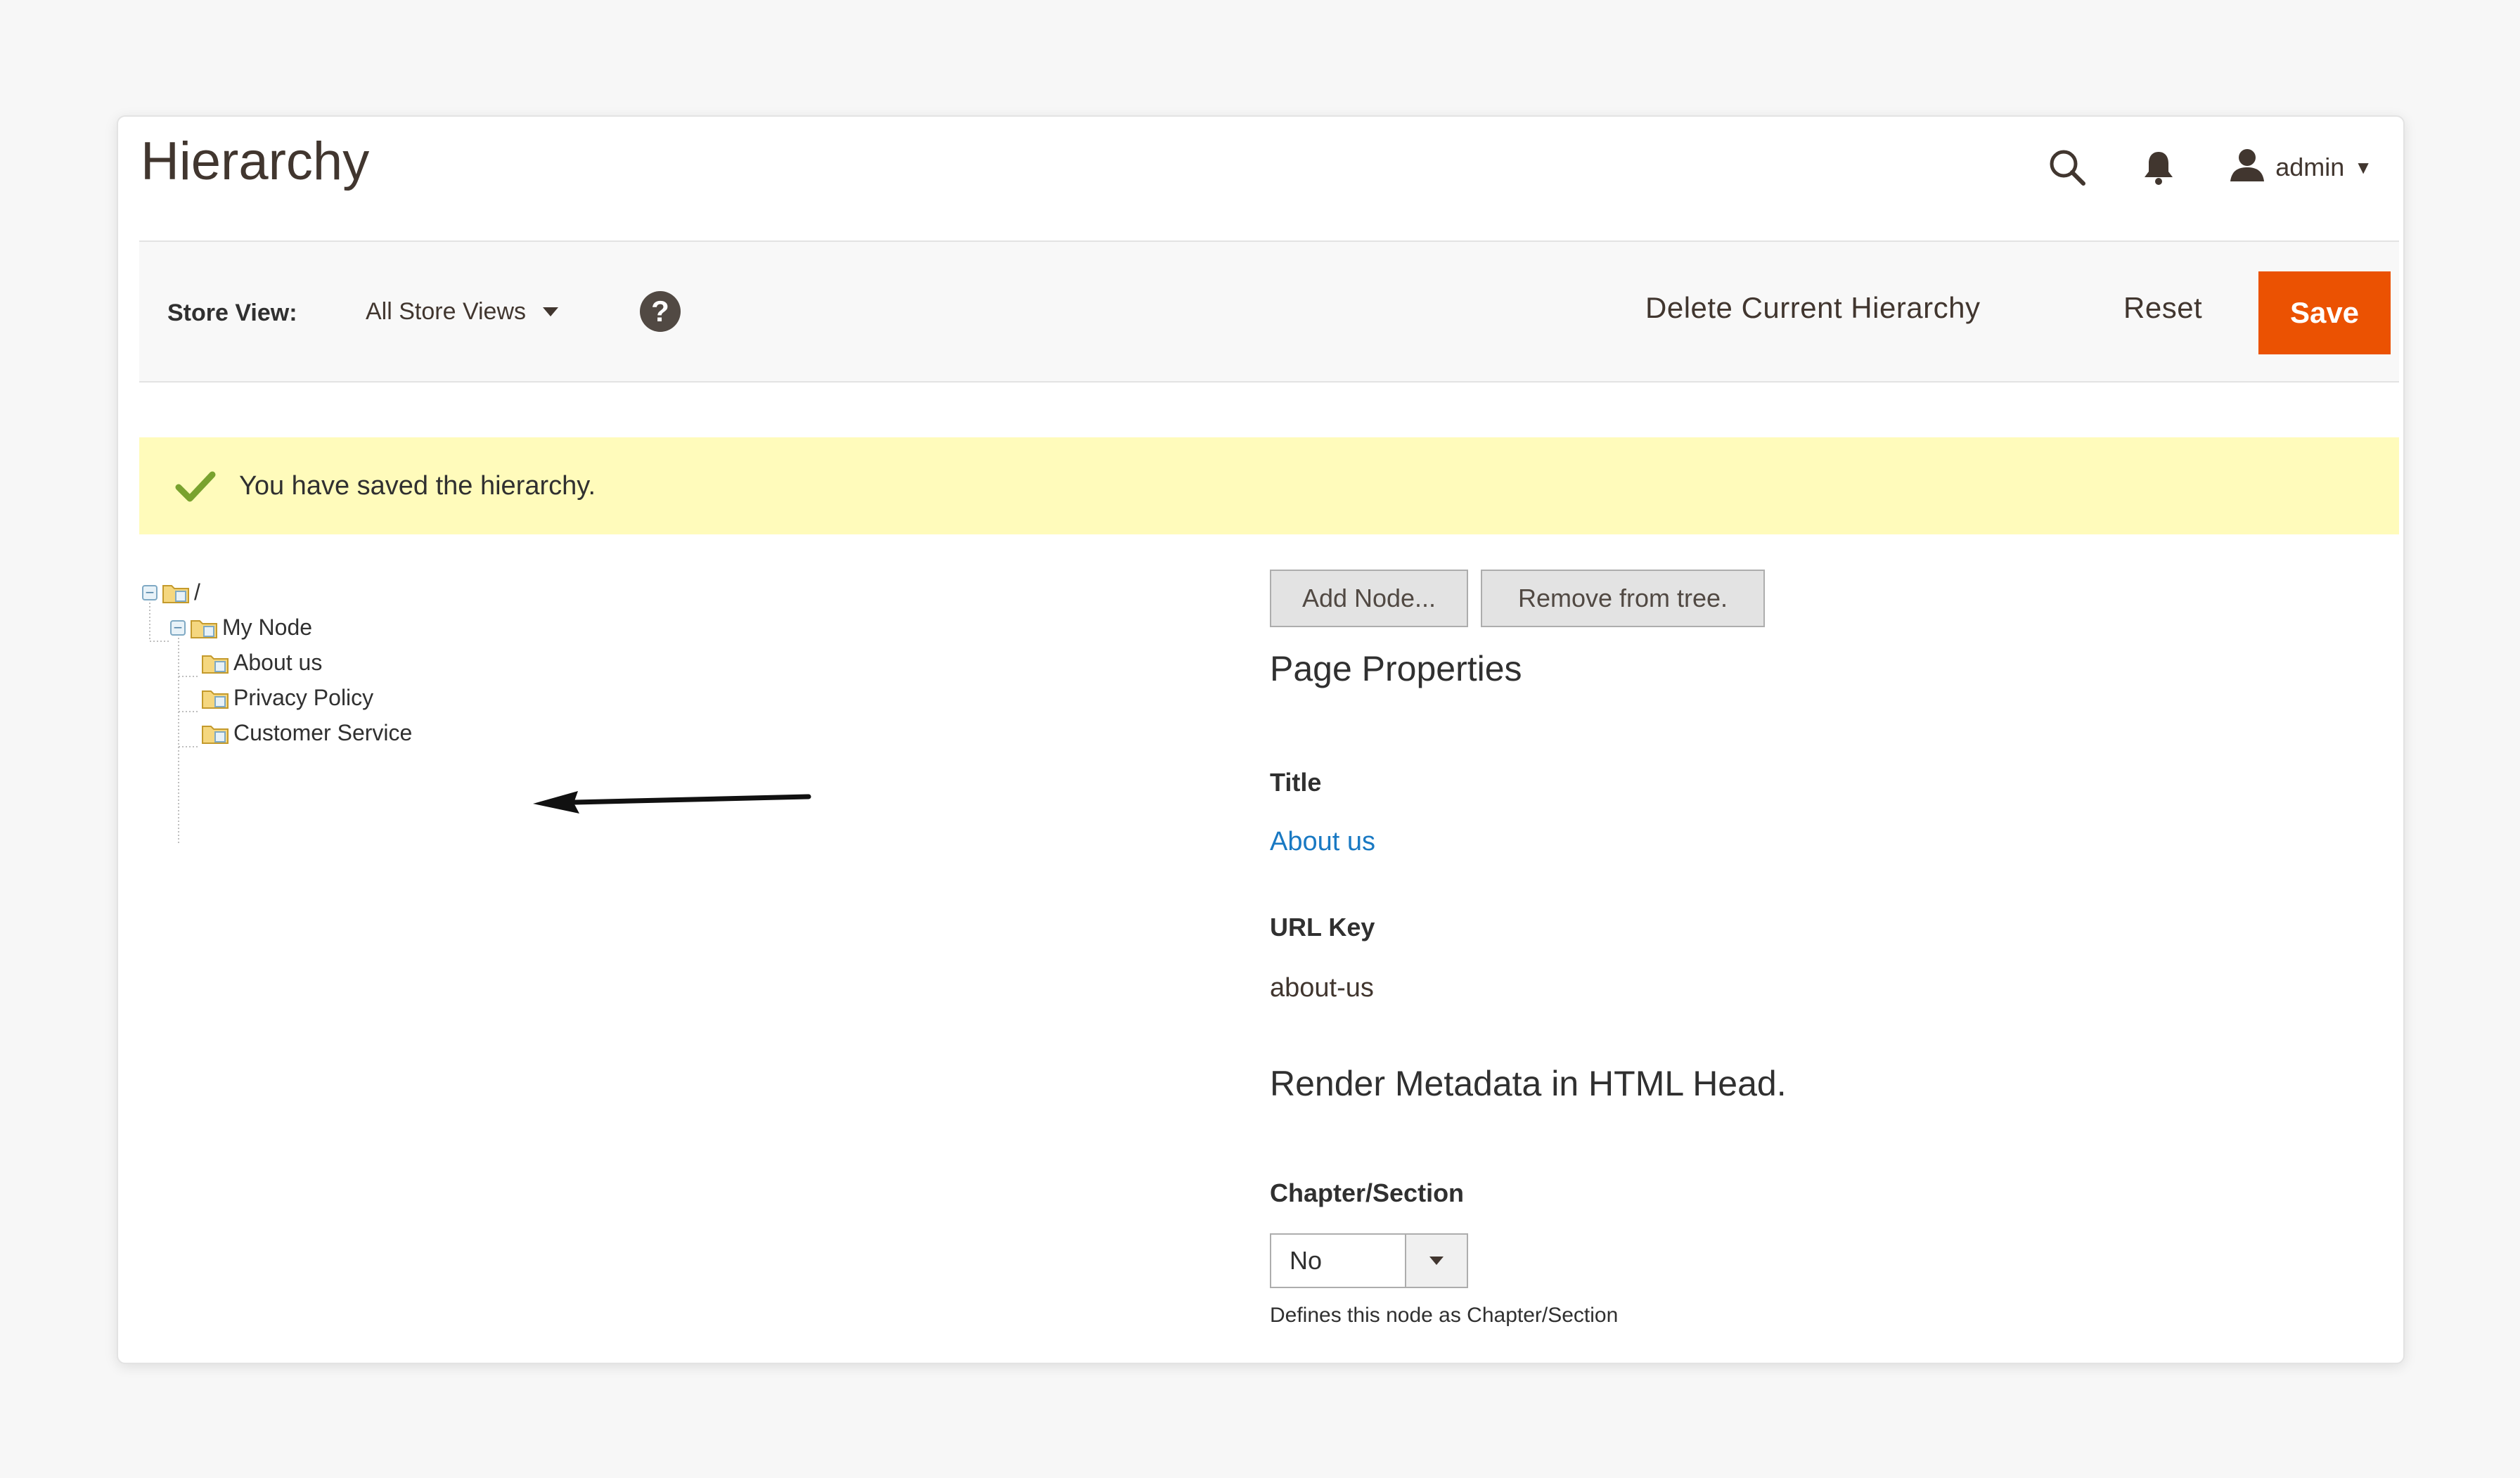 This screenshot has width=2520, height=1478. I want to click on title-label: Title, so click(1296, 782).